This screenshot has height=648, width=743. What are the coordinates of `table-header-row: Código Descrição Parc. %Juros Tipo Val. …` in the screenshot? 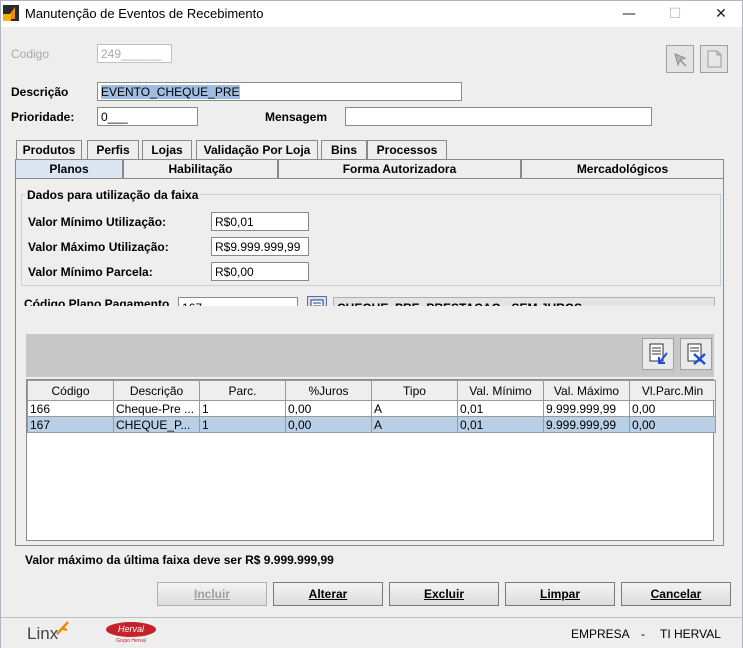 It's located at (371, 390).